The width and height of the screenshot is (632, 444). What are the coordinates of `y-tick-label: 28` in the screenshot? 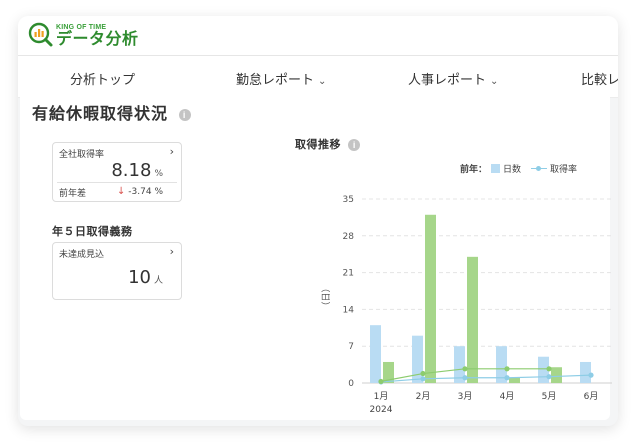 It's located at (349, 237).